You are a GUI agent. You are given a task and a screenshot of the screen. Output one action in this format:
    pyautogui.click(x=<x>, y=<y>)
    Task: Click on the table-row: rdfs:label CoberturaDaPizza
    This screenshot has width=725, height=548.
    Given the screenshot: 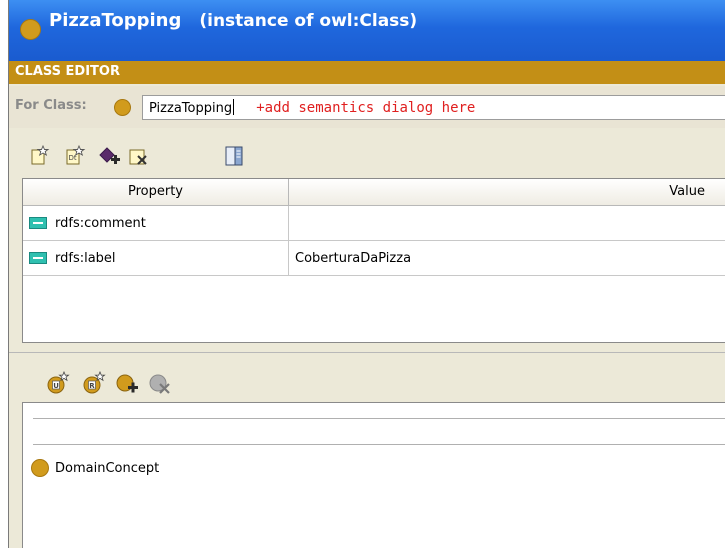 What is the action you would take?
    pyautogui.click(x=374, y=258)
    